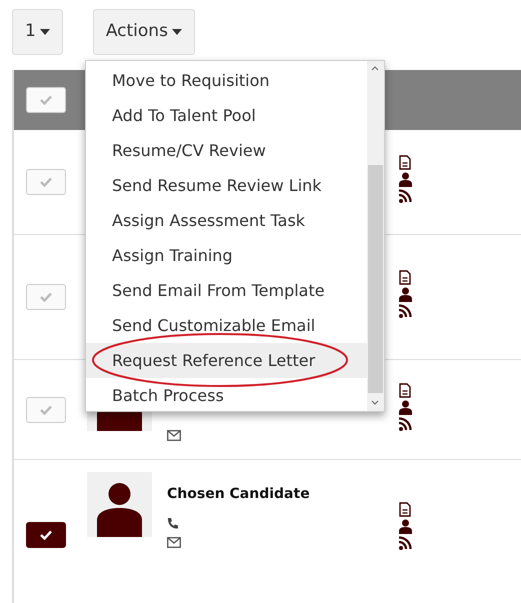  I want to click on page-size-button: 1, so click(37, 32).